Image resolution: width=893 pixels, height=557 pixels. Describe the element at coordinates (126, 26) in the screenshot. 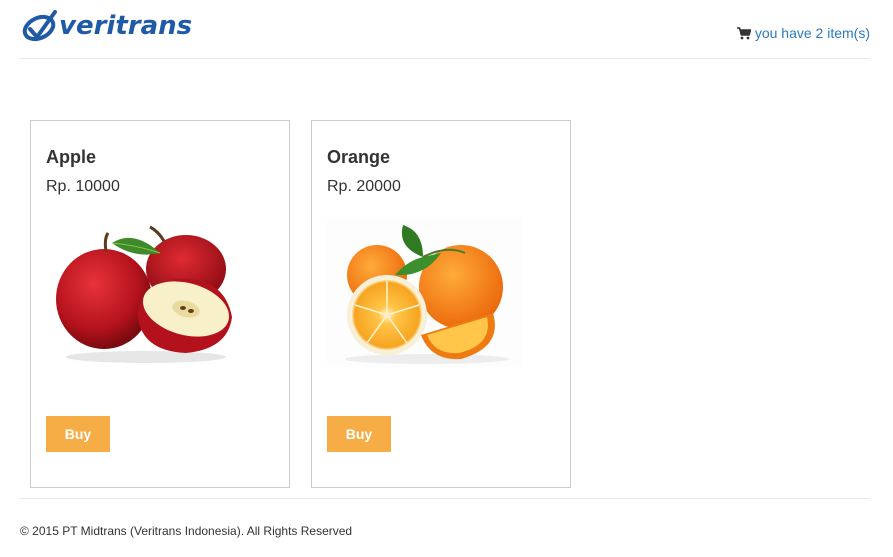

I see `logo-text: veritrans` at that location.